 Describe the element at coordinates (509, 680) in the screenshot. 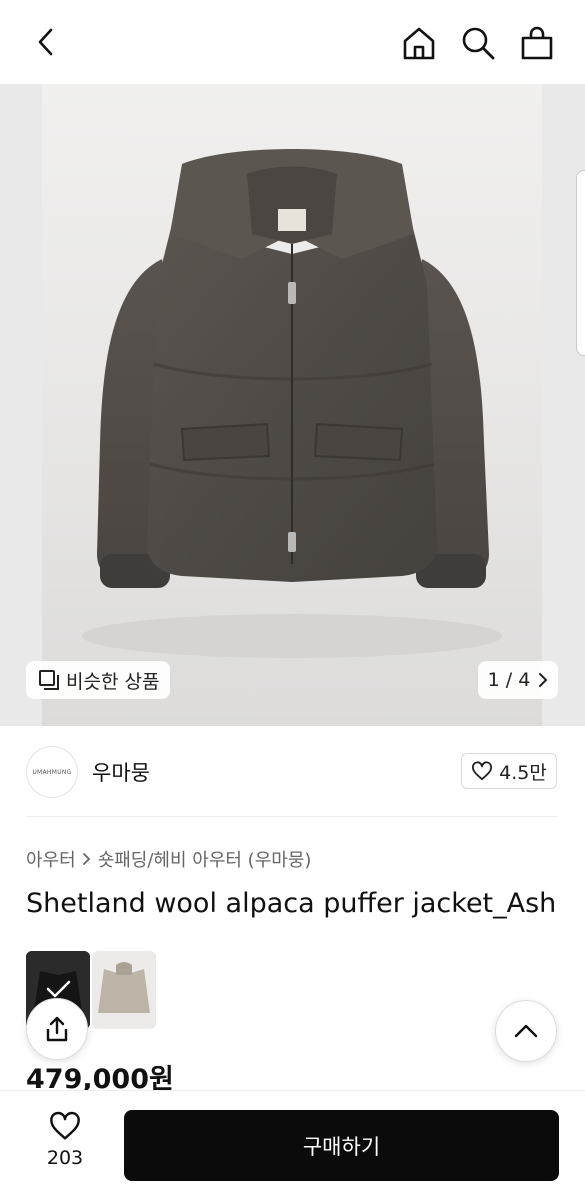

I see `image-counter-text: 1 / 4` at that location.